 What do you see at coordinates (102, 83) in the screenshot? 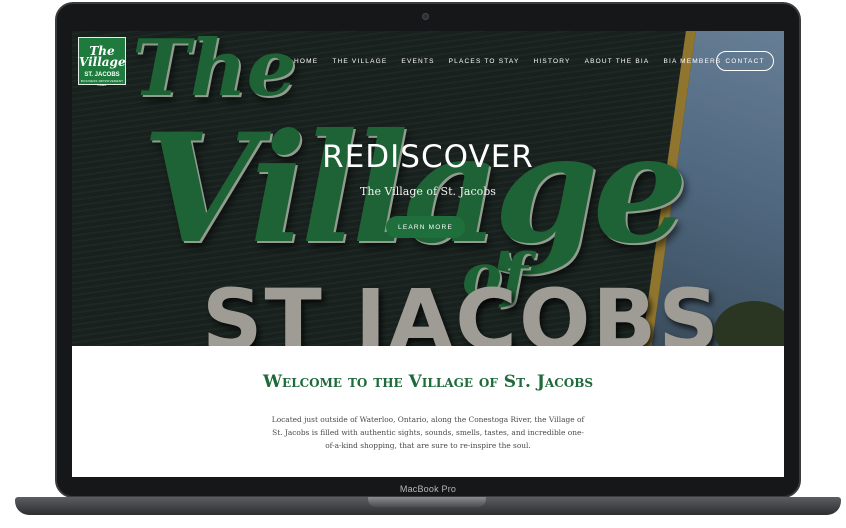
I see `logo-sub-text: BUSINESS IMPROVEMENT AREA` at bounding box center [102, 83].